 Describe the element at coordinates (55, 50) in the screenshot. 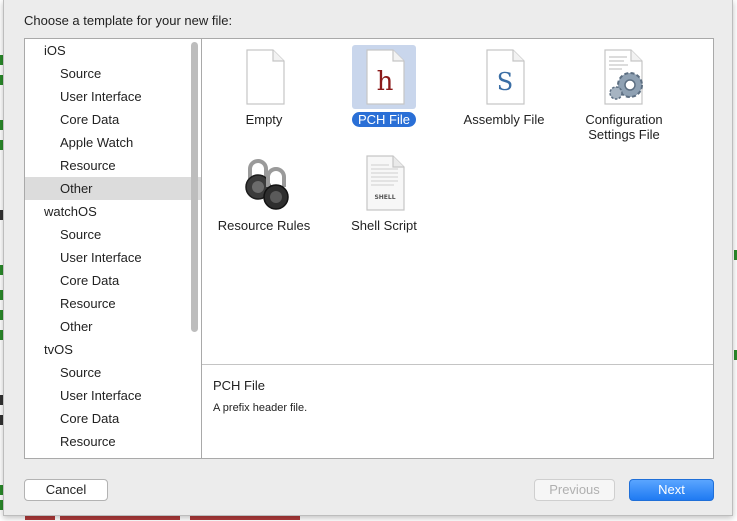

I see `sidebar-group-ios: iOS` at that location.